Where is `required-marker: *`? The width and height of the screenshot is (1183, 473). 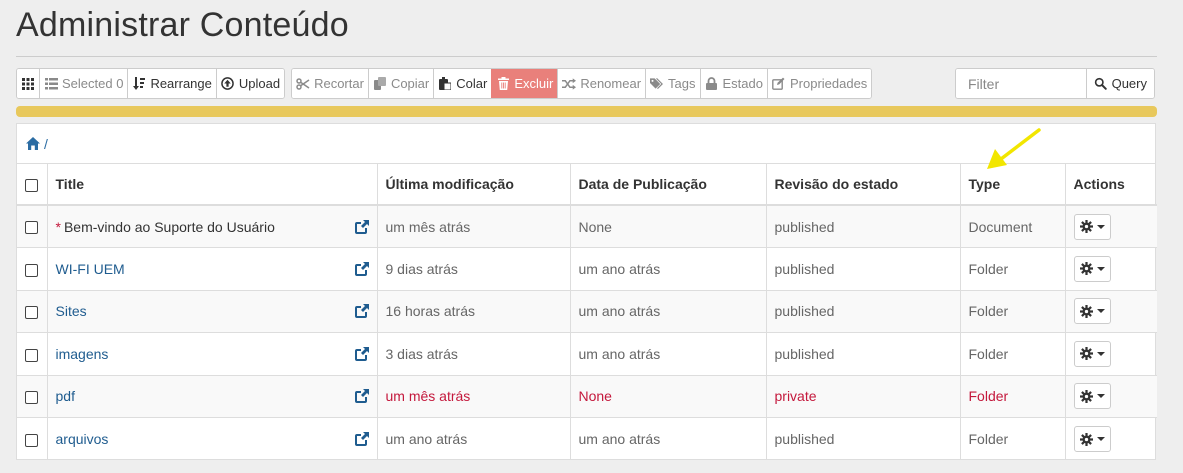 required-marker: * is located at coordinates (58, 226).